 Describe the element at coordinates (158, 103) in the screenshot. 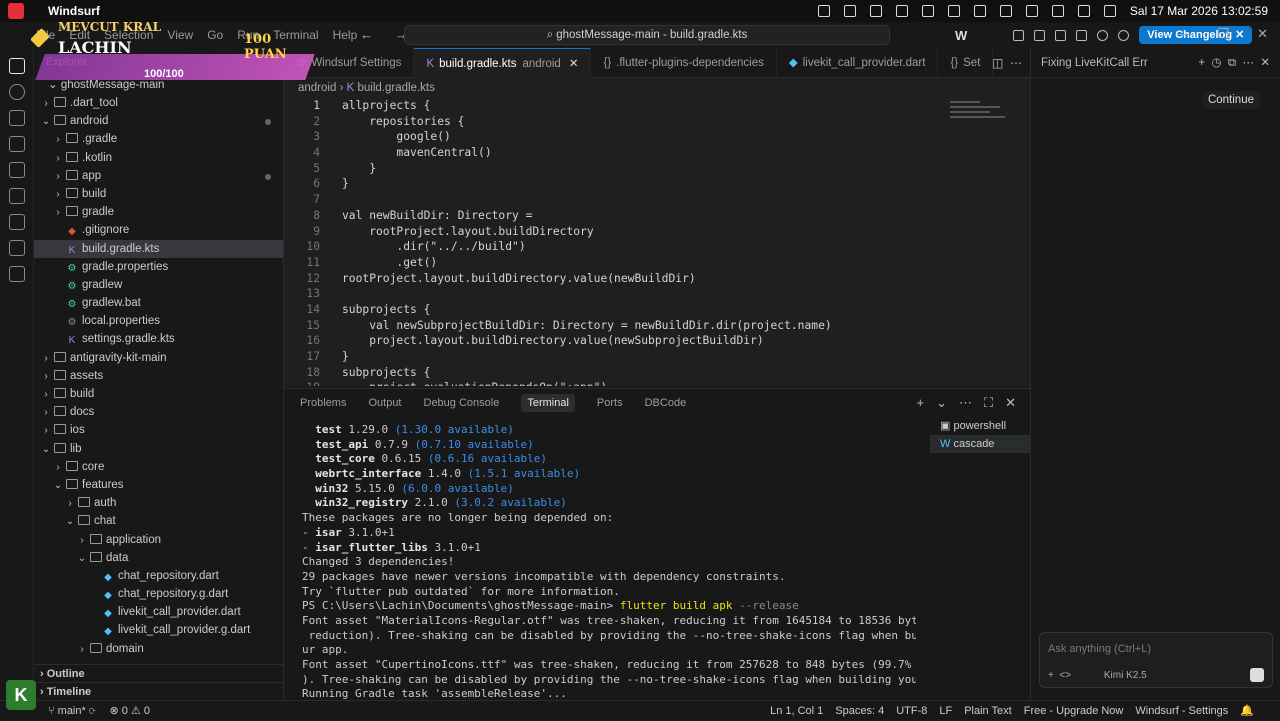

I see `tree-folder: › .dart_tool` at that location.